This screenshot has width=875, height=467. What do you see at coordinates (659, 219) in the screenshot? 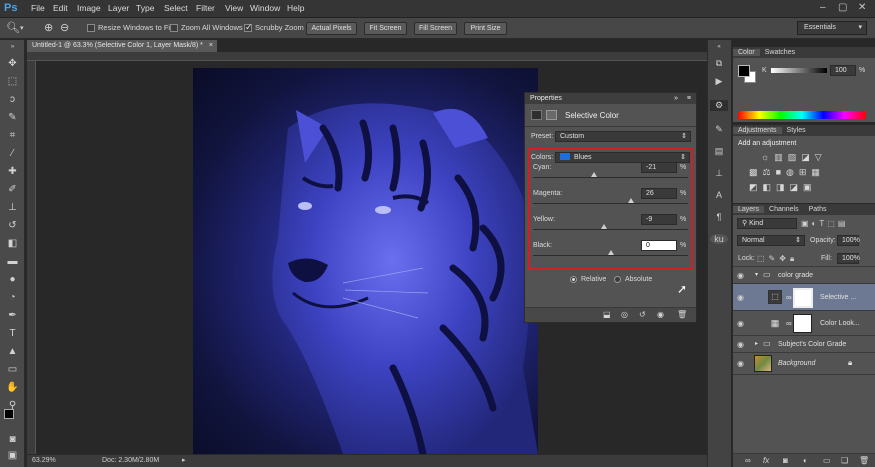
I see `slider-value-field: -9` at bounding box center [659, 219].